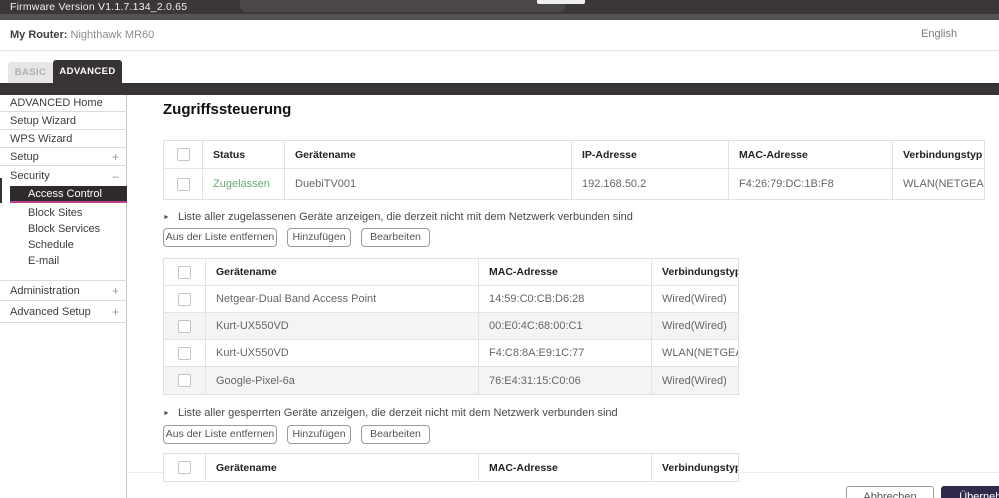 The height and width of the screenshot is (498, 999). What do you see at coordinates (68, 194) in the screenshot?
I see `sidebar-item-access-control: Access Control` at bounding box center [68, 194].